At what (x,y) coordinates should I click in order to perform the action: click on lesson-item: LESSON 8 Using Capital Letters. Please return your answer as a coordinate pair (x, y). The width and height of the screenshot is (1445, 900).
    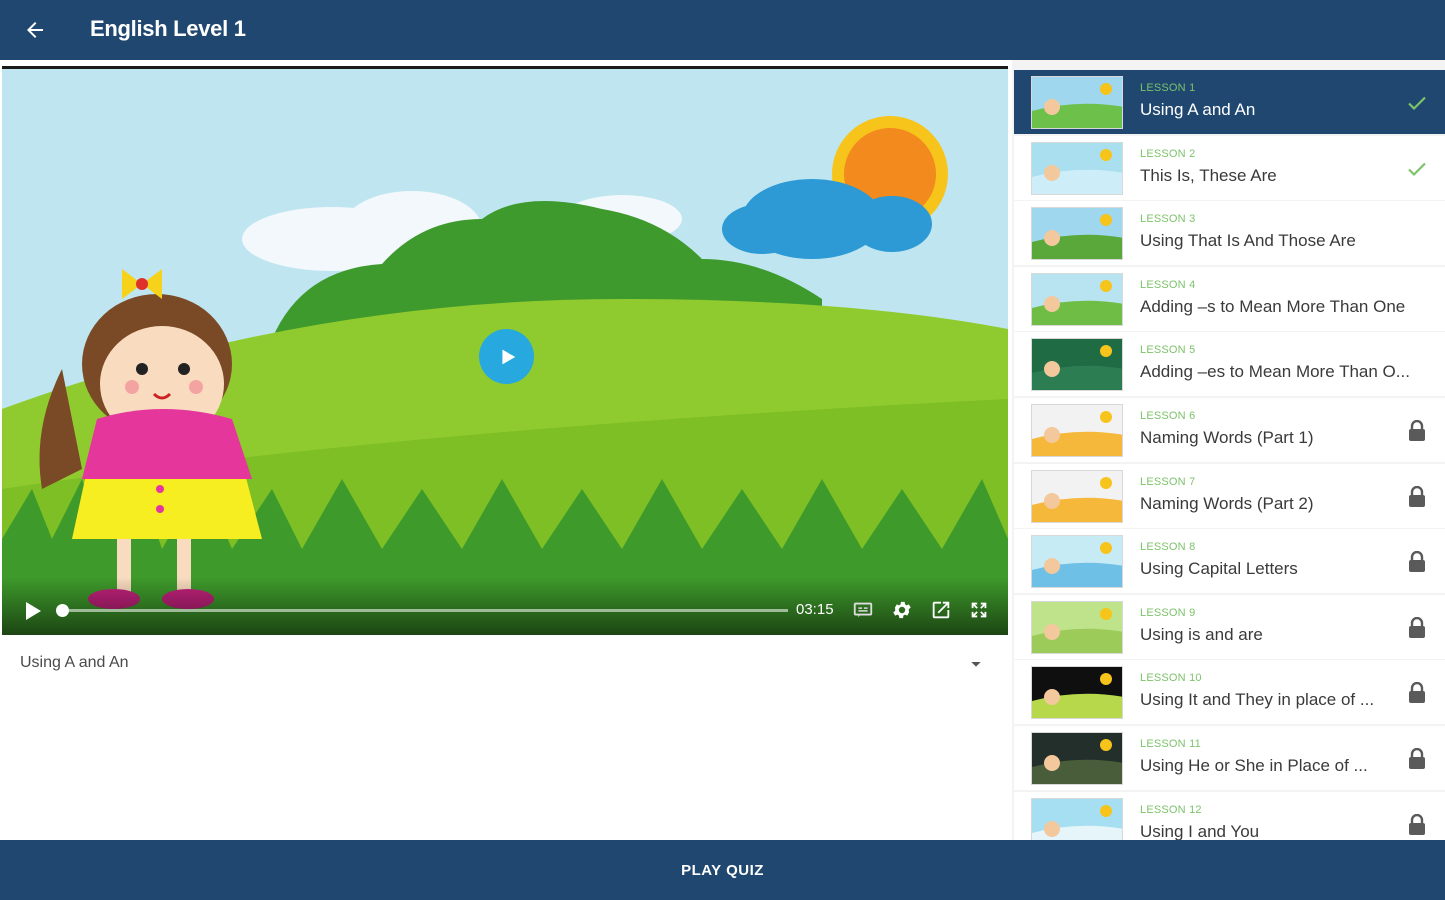
    Looking at the image, I should click on (1229, 561).